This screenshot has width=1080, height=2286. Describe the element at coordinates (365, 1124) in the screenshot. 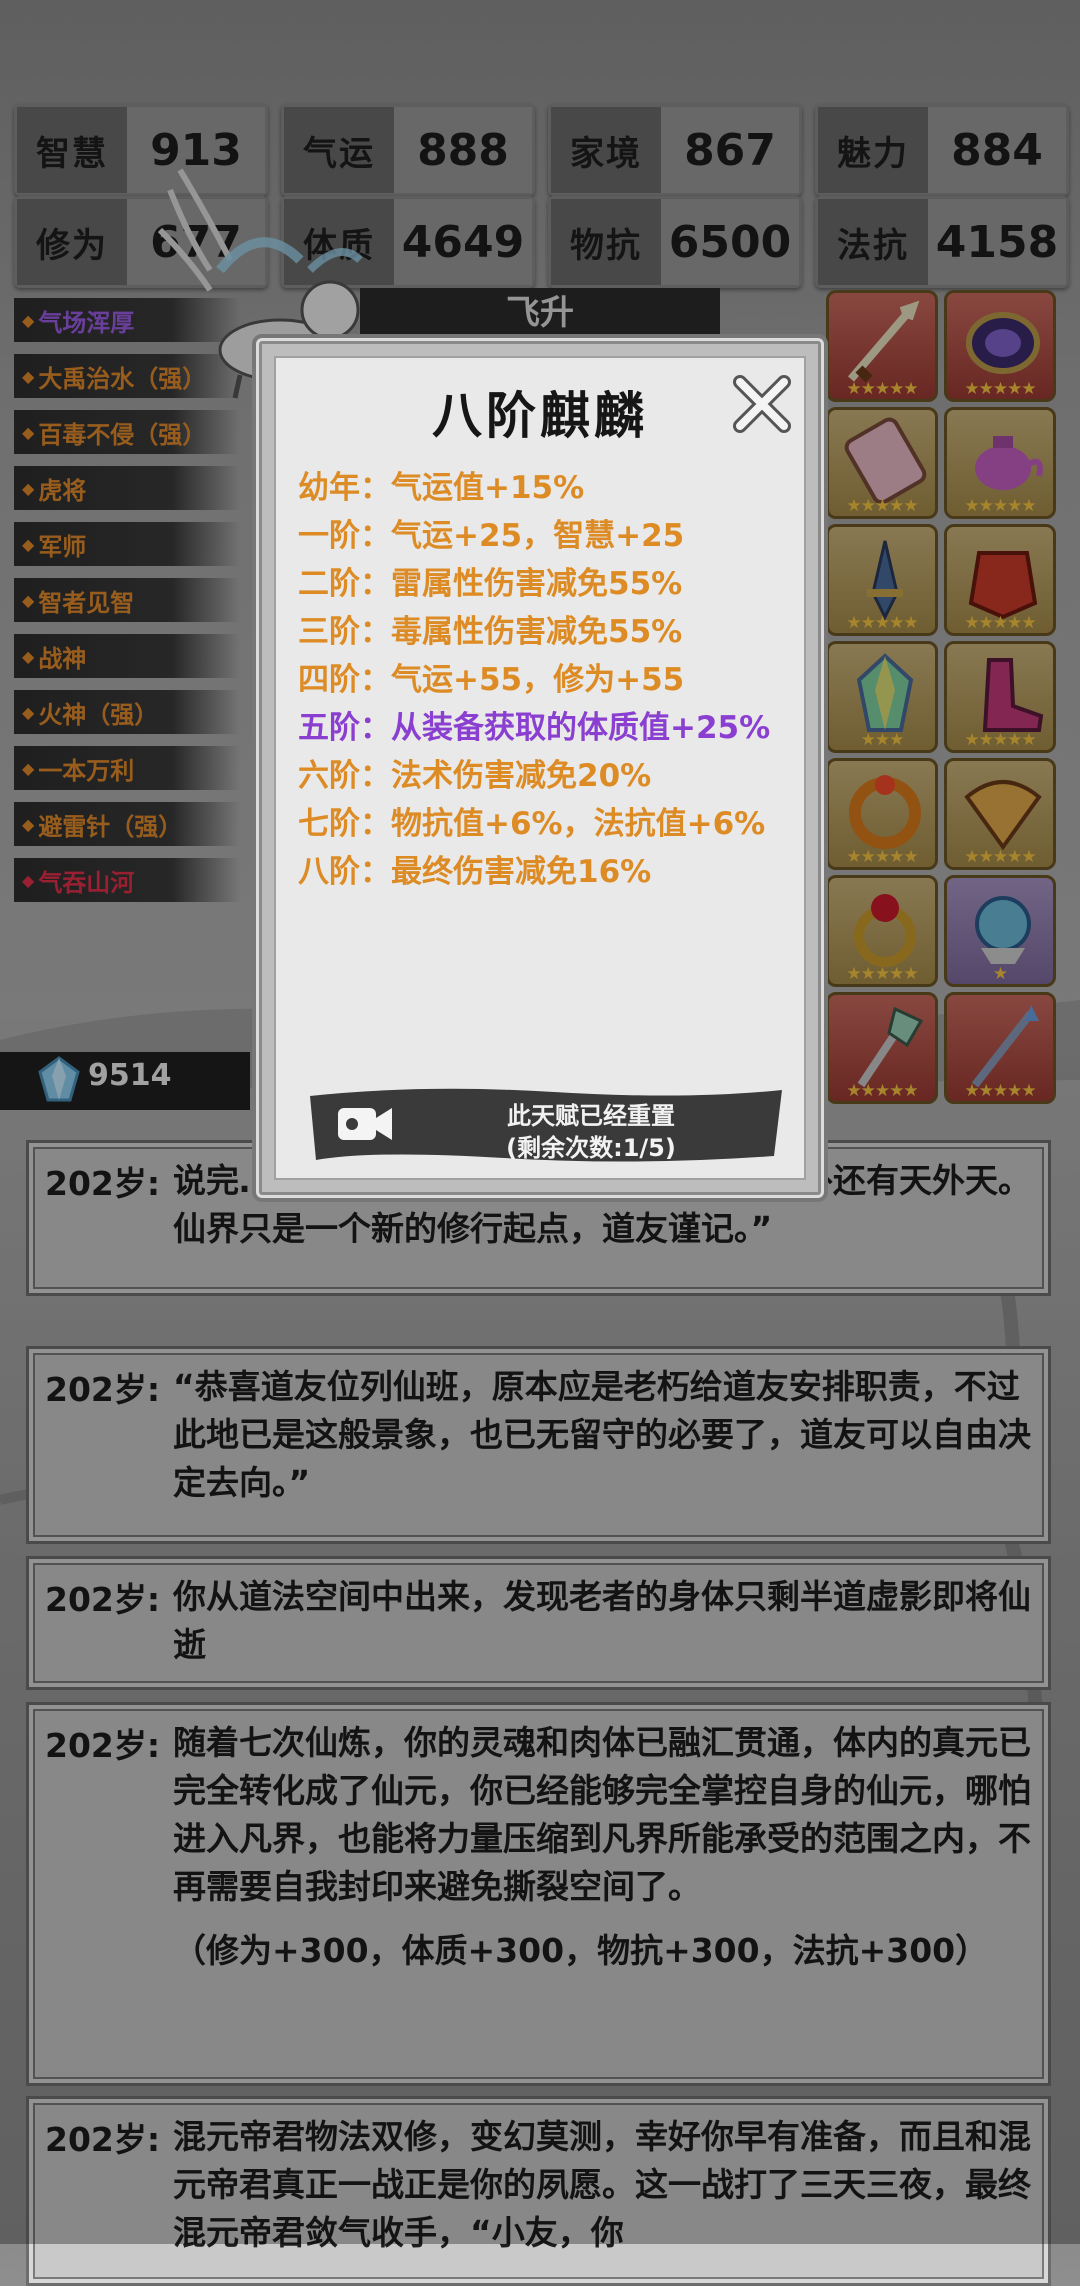

I see `video-camera-icon` at that location.